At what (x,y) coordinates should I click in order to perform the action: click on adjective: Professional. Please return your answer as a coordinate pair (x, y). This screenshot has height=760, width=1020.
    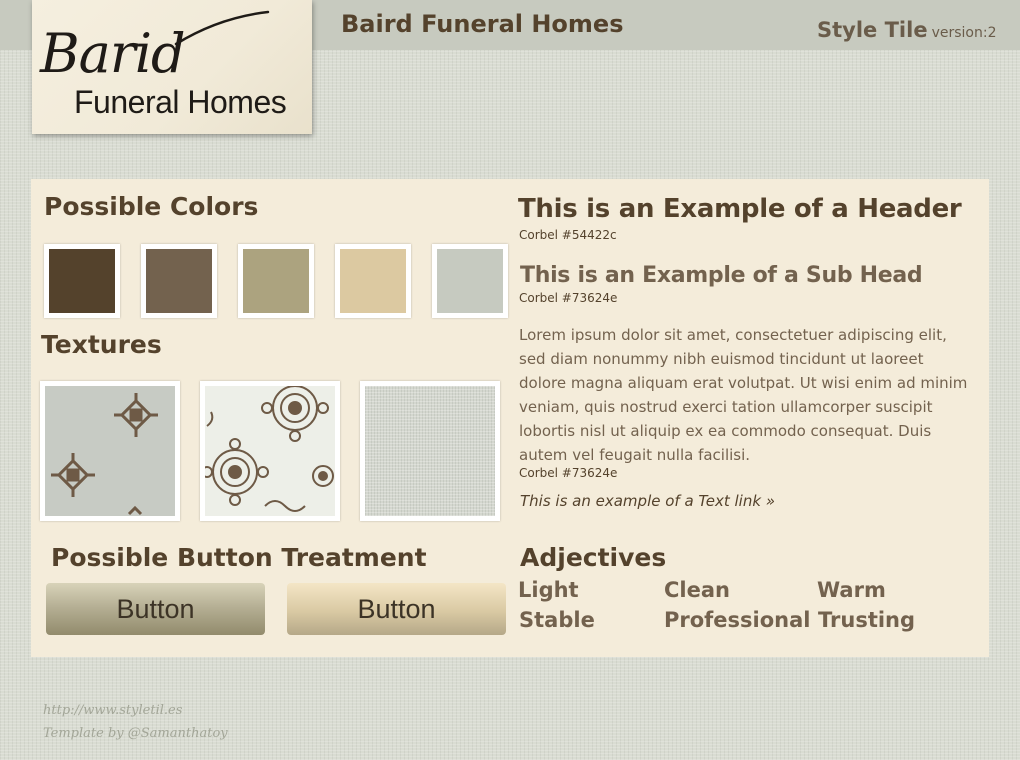
    Looking at the image, I should click on (737, 620).